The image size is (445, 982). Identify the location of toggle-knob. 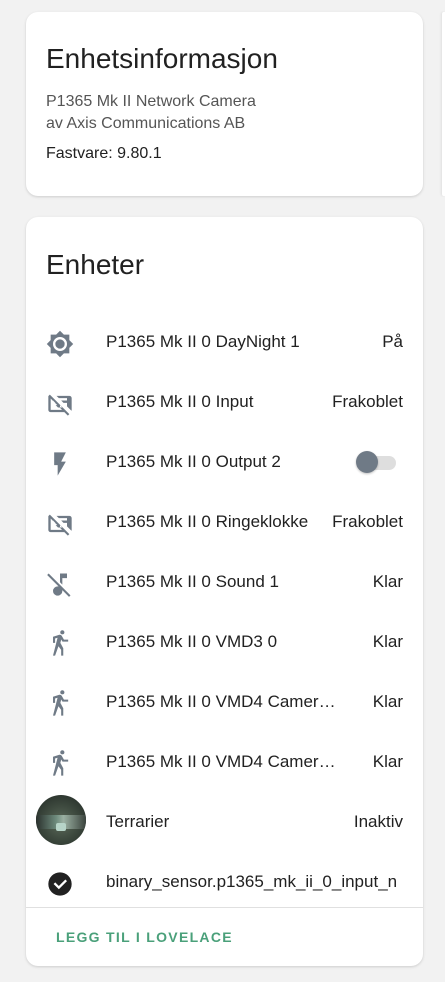
(367, 462).